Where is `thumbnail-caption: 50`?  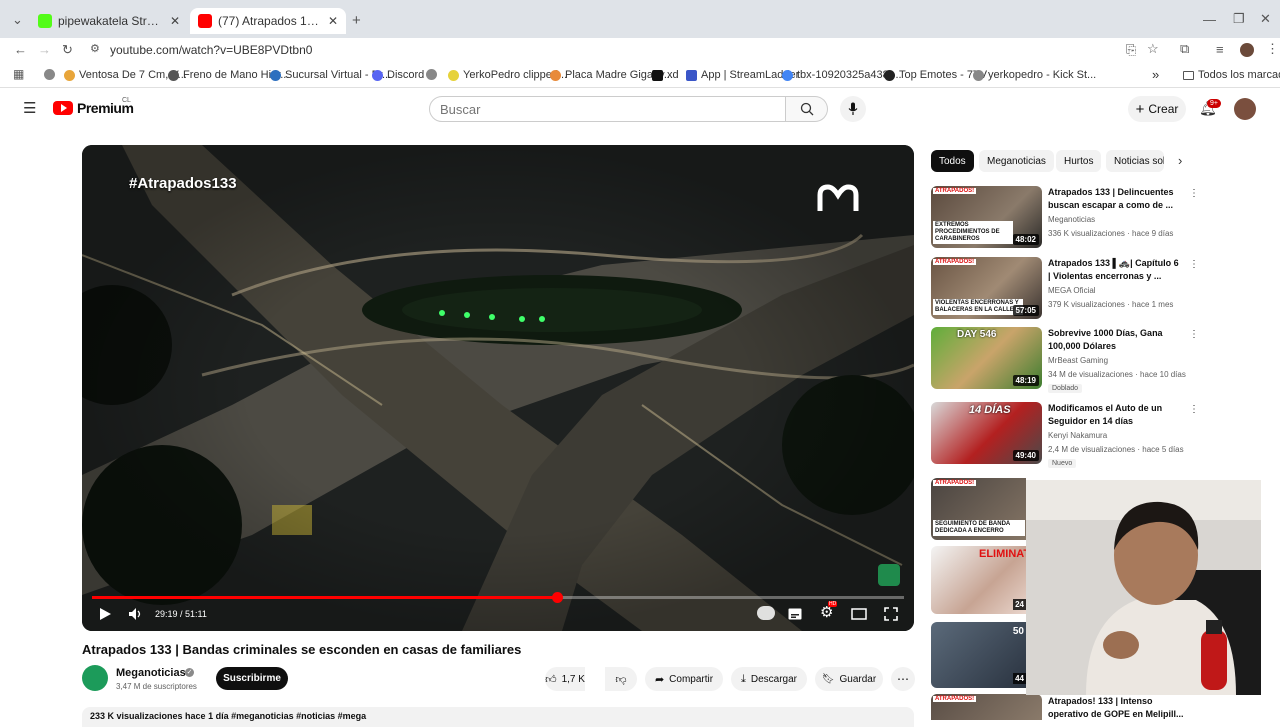 thumbnail-caption: 50 is located at coordinates (1018, 631).